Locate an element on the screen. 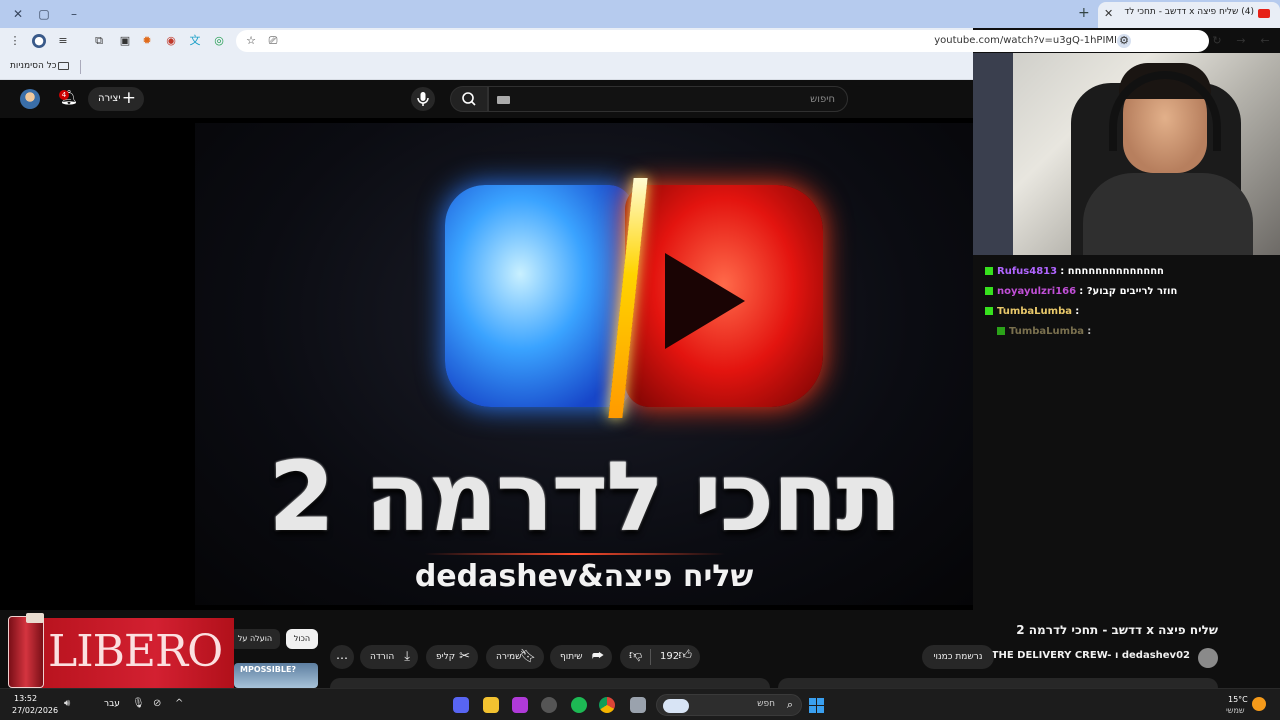  forward-icon: → is located at coordinates (1241, 41).